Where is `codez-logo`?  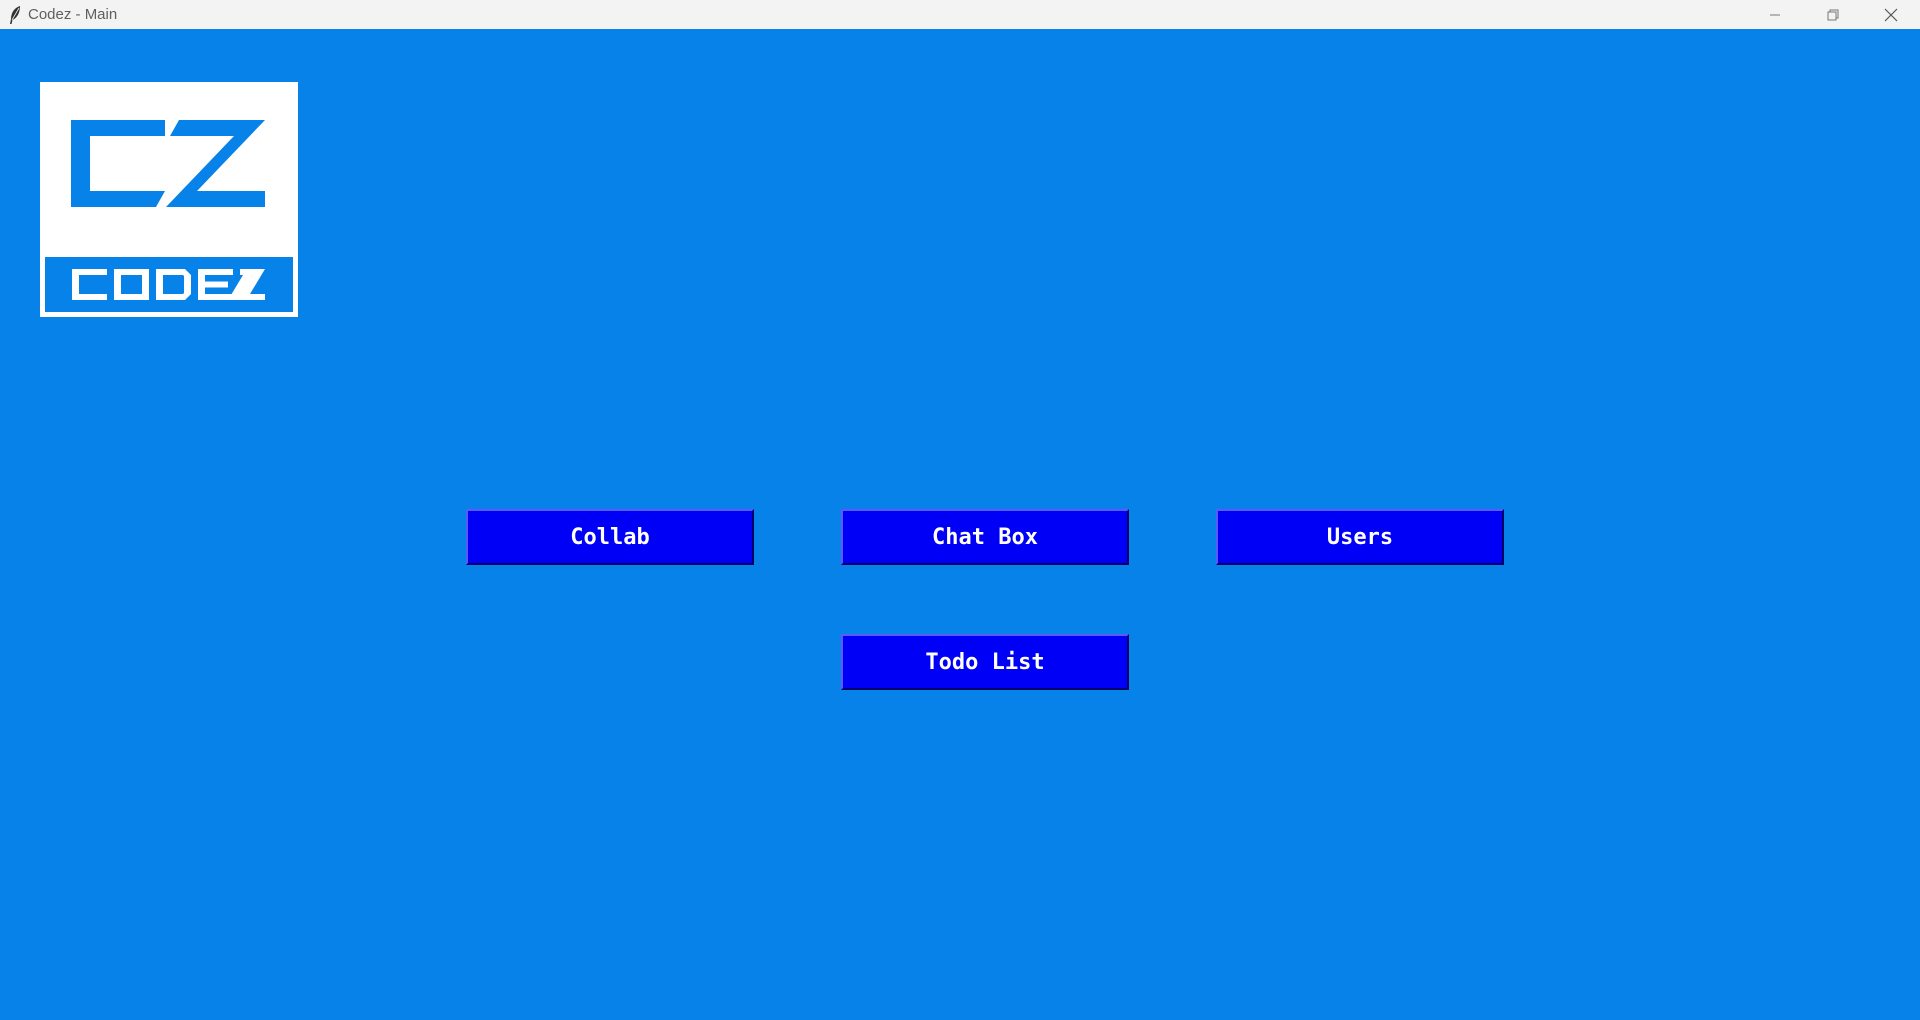 codez-logo is located at coordinates (169, 199).